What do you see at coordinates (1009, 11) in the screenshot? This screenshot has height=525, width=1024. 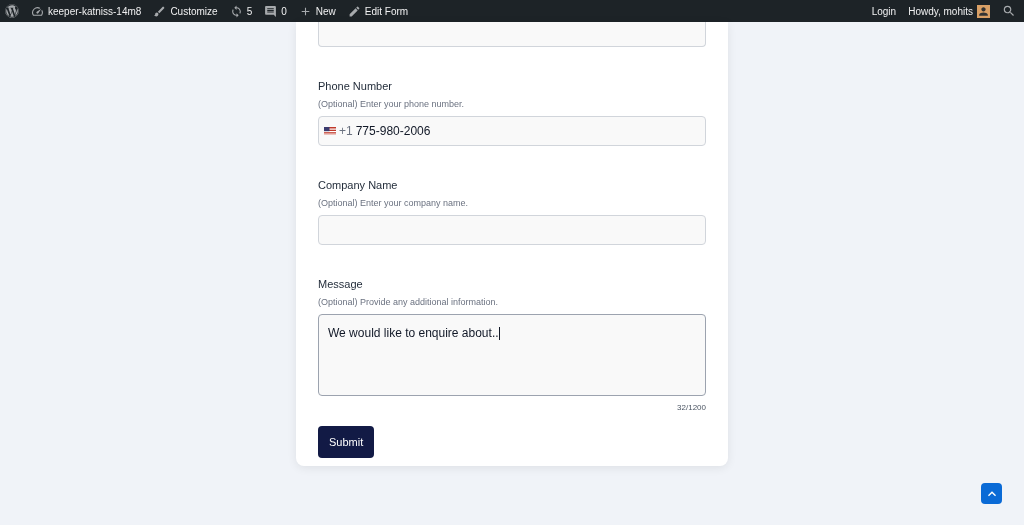 I see `search-icon` at bounding box center [1009, 11].